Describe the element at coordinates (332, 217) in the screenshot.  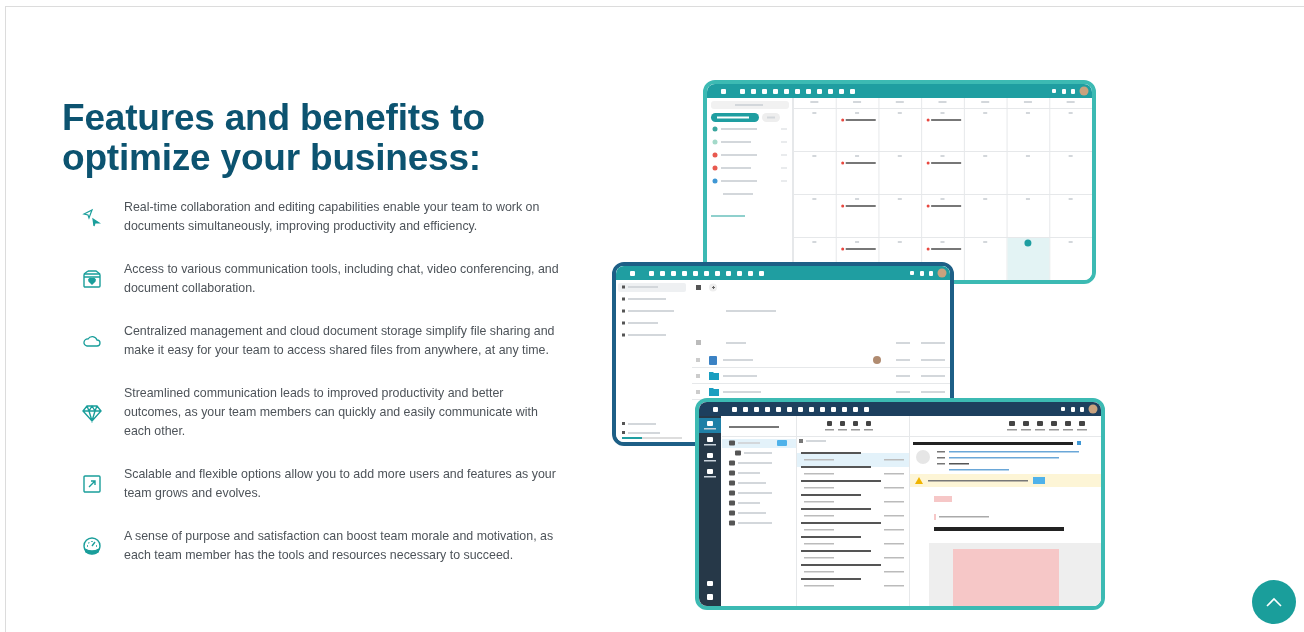
I see `feature-text: Real-time collaboration and editing capabilities enable your team to work on documents simultaneously, improving productivity and efficiency.` at that location.